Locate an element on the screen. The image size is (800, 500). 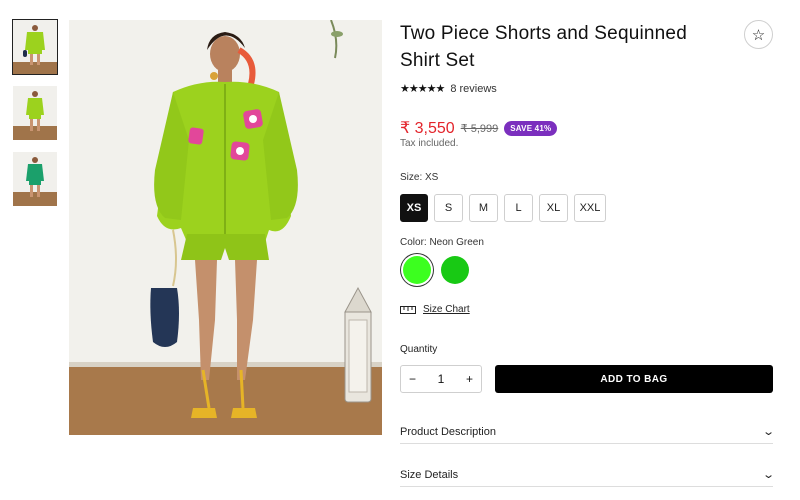
add-to-bag-button: ADD TO BAG is located at coordinates (634, 379).